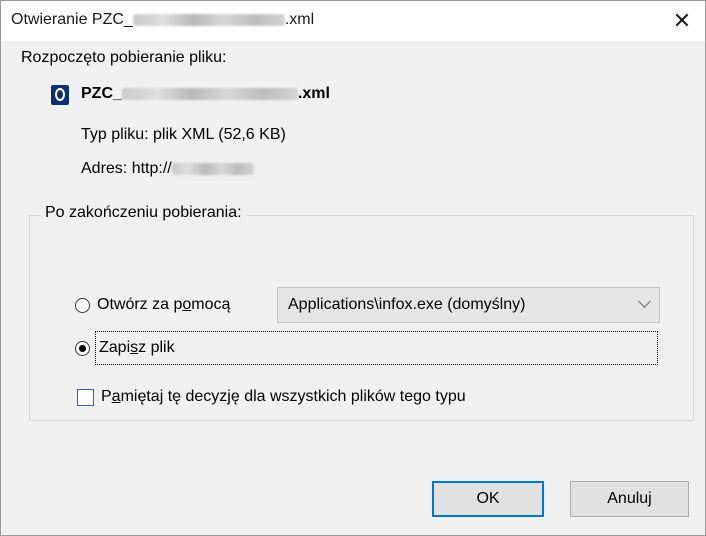  I want to click on remember-decision-checkbox, so click(85, 397).